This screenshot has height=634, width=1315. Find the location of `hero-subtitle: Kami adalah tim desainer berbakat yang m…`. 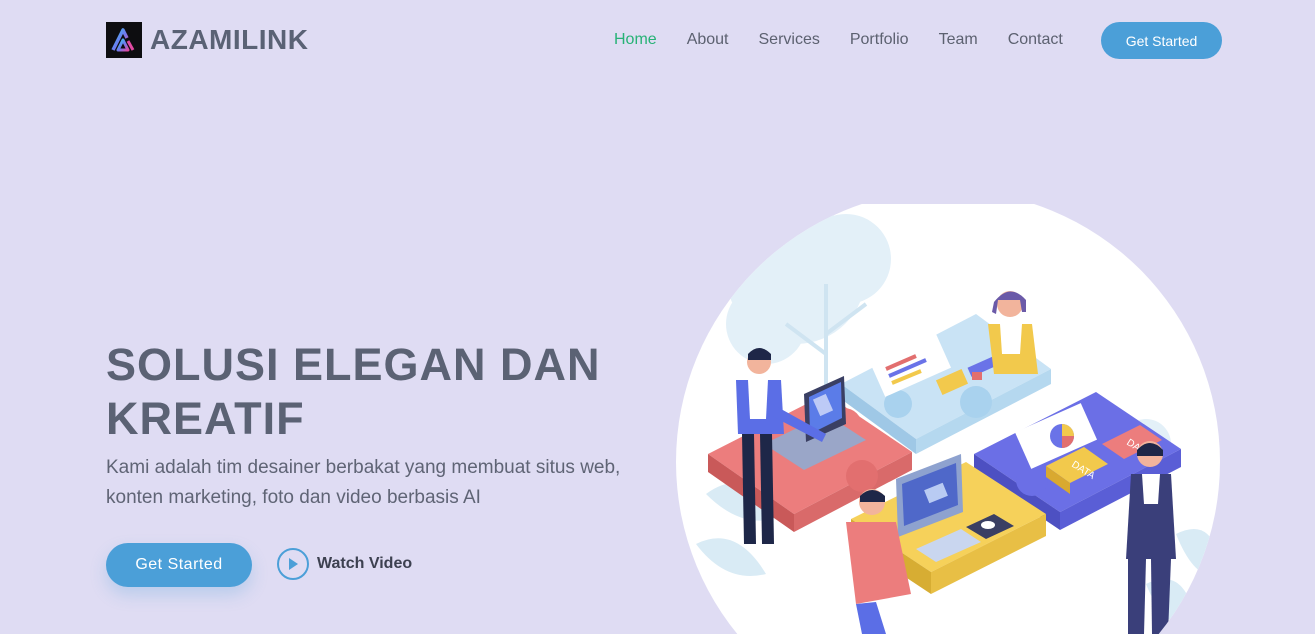

hero-subtitle: Kami adalah tim desainer berbakat yang m… is located at coordinates (391, 483).